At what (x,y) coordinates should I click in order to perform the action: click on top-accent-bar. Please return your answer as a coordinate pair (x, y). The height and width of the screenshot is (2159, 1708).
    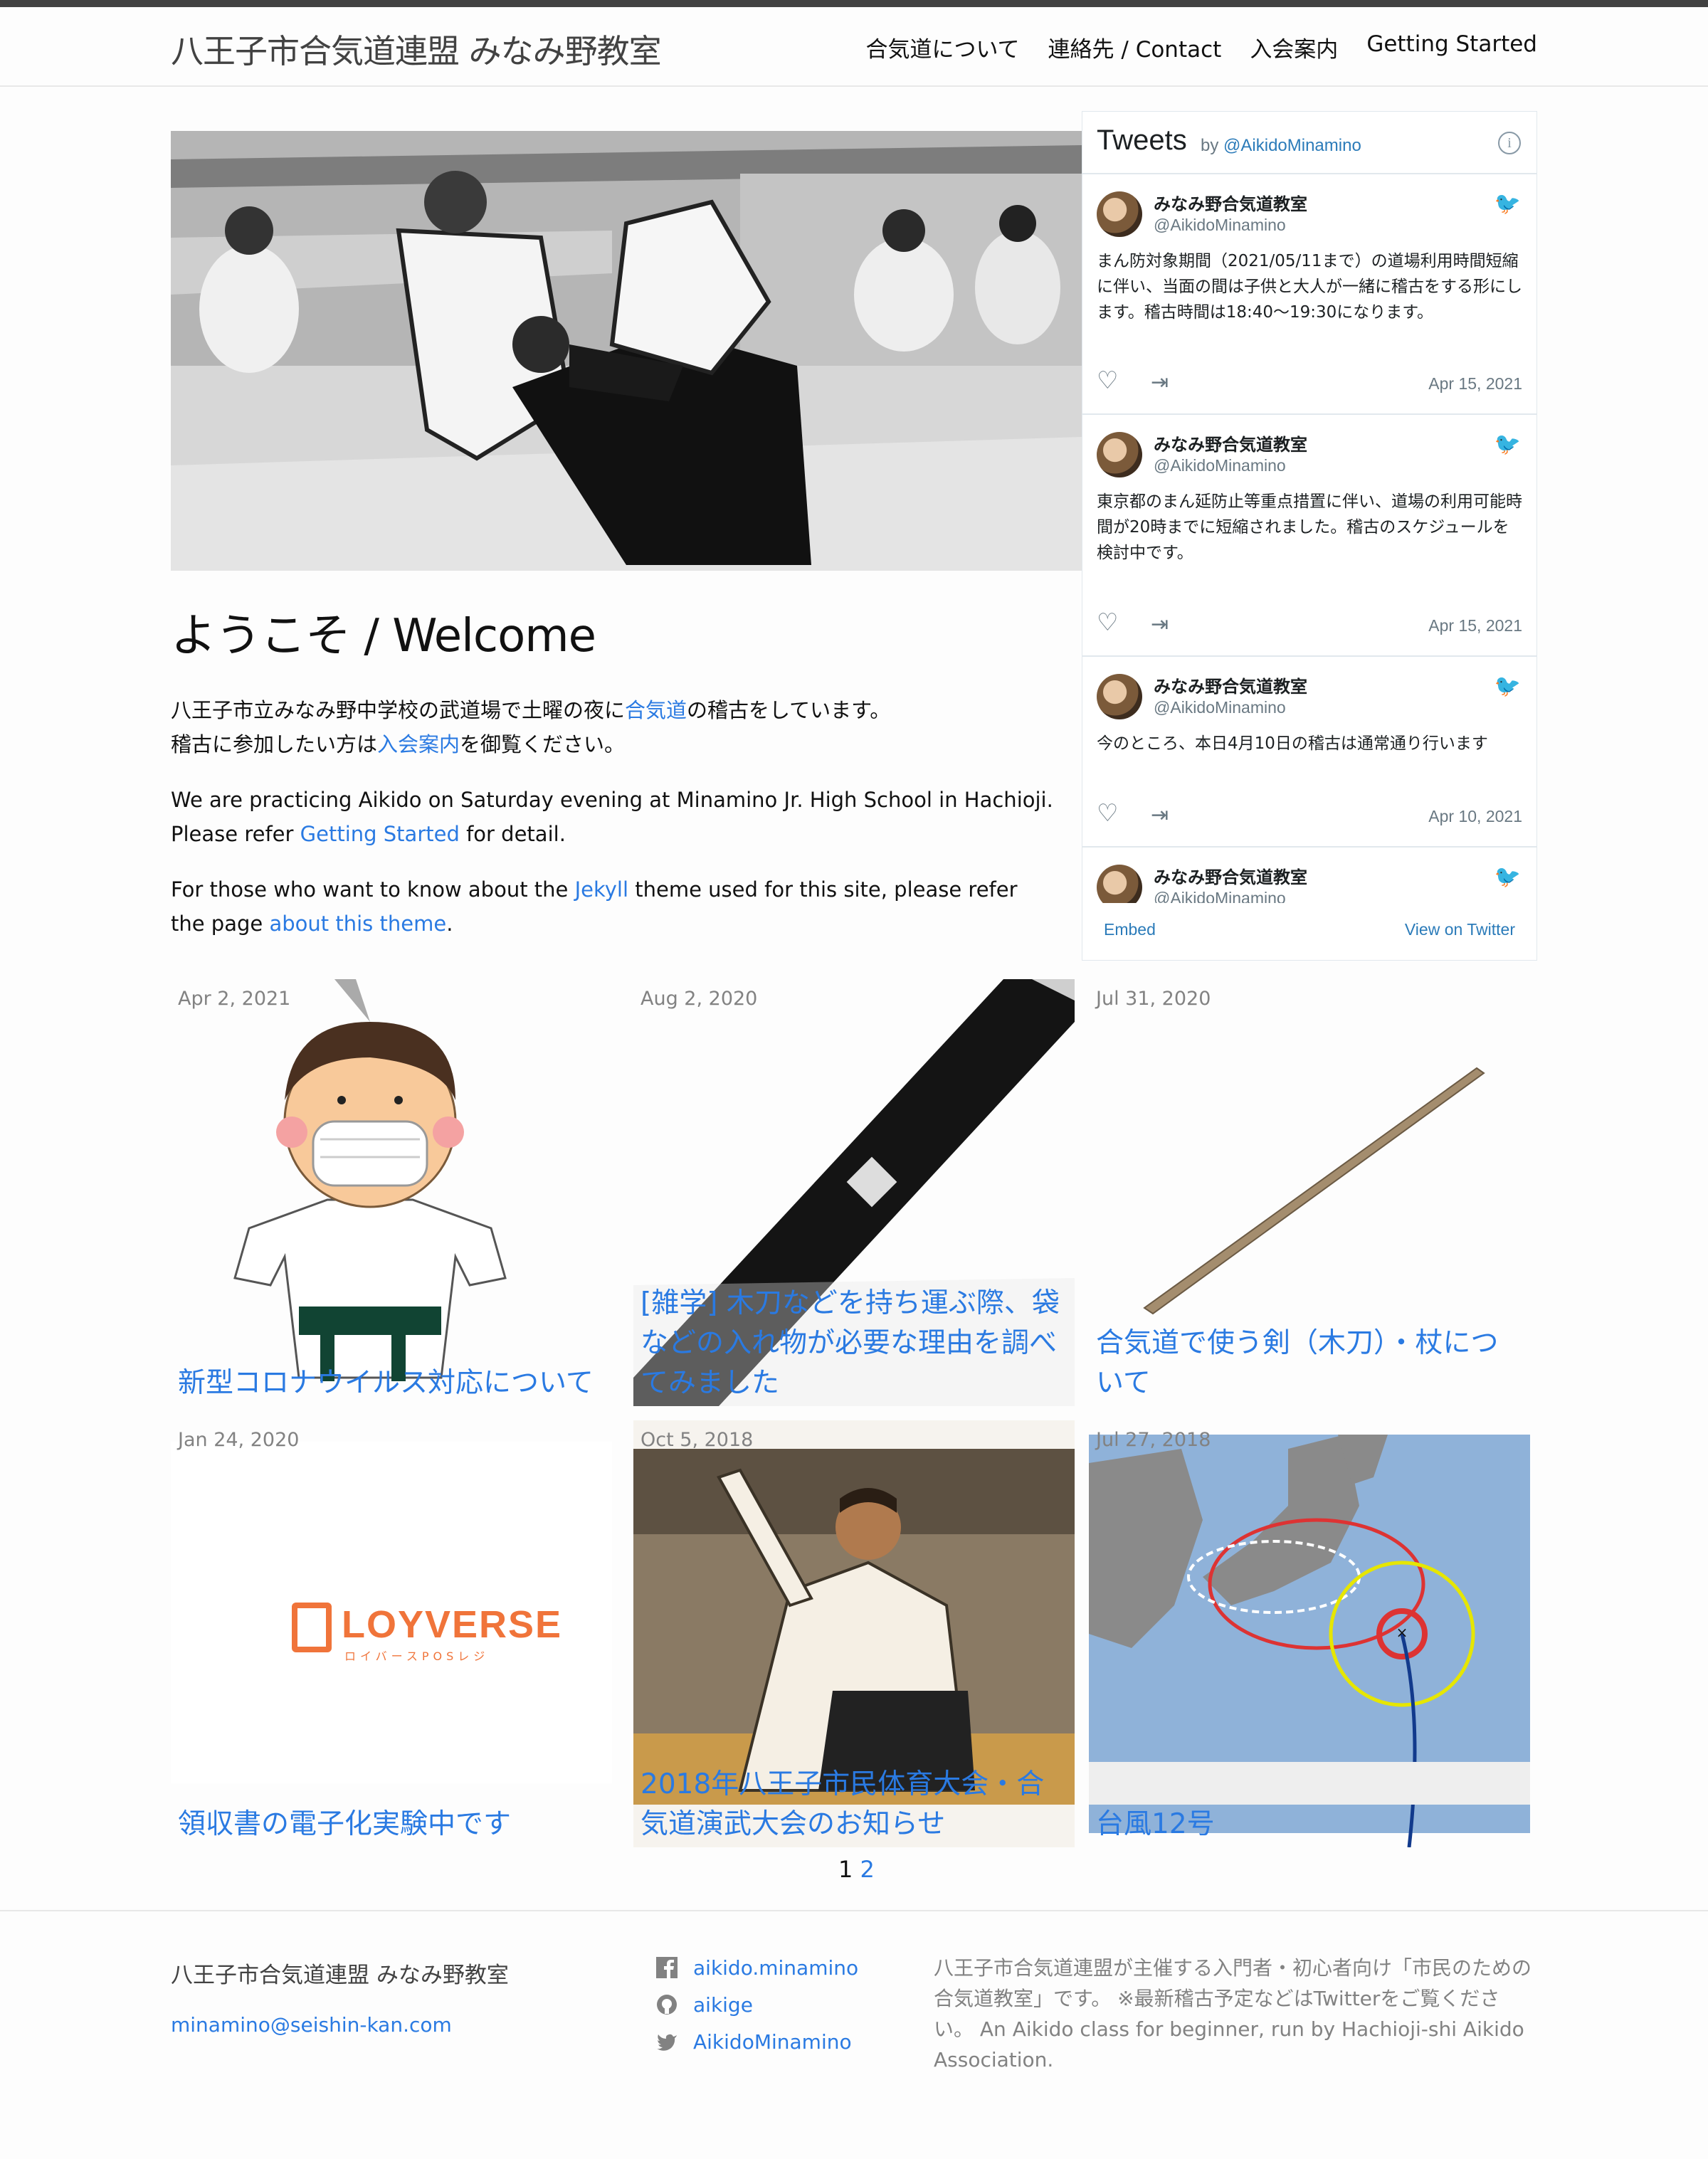
    Looking at the image, I should click on (854, 4).